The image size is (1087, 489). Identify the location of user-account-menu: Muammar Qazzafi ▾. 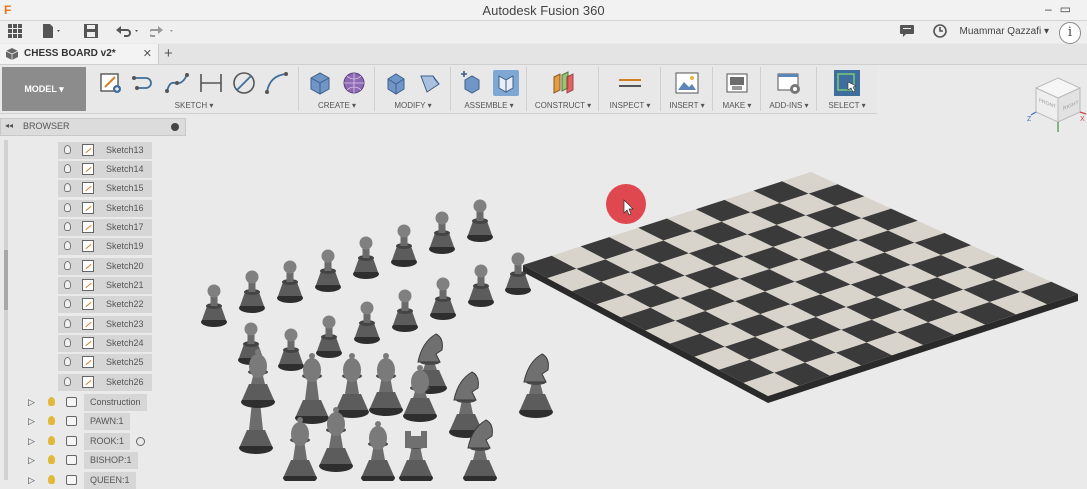
(1004, 31).